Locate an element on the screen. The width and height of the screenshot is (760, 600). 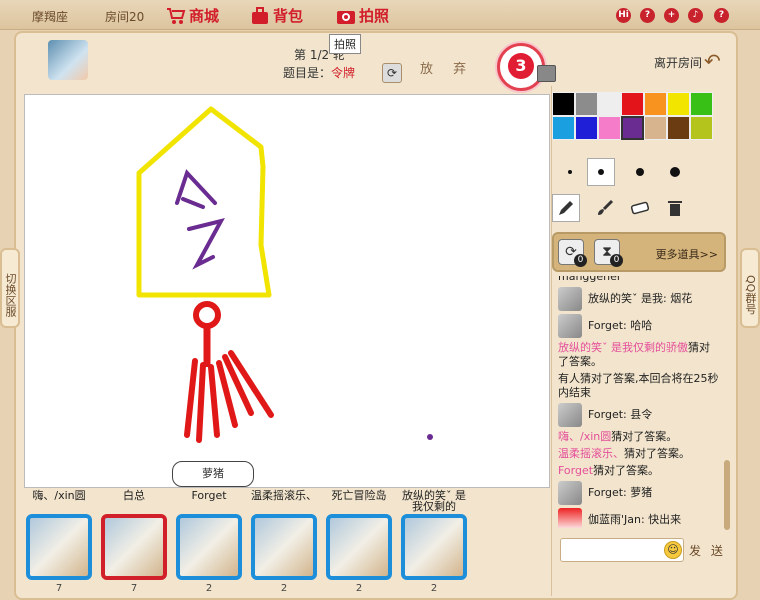
constellation-label: 摩羯座 is located at coordinates (50, 17).